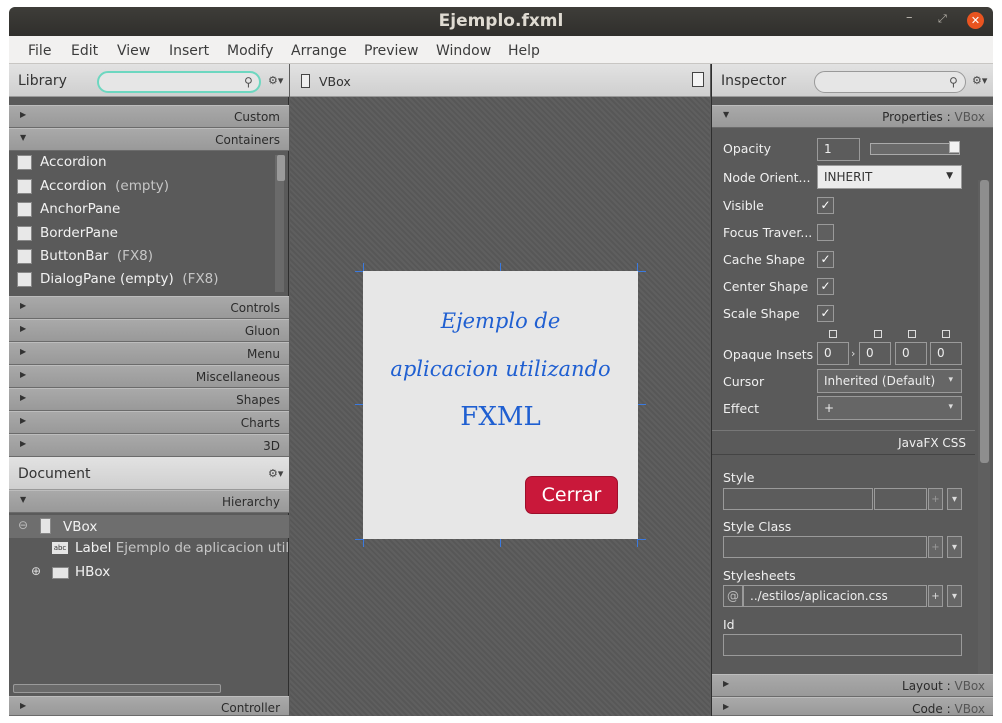  What do you see at coordinates (147, 187) in the screenshot?
I see `library-item-accordion-empty: Accordion (empty)` at bounding box center [147, 187].